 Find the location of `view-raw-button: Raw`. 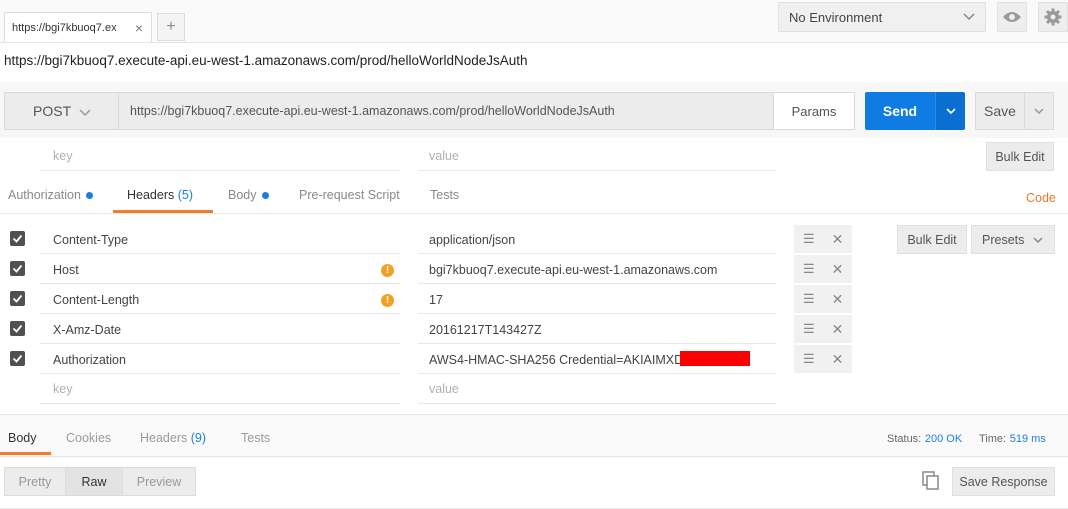

view-raw-button: Raw is located at coordinates (94, 481).